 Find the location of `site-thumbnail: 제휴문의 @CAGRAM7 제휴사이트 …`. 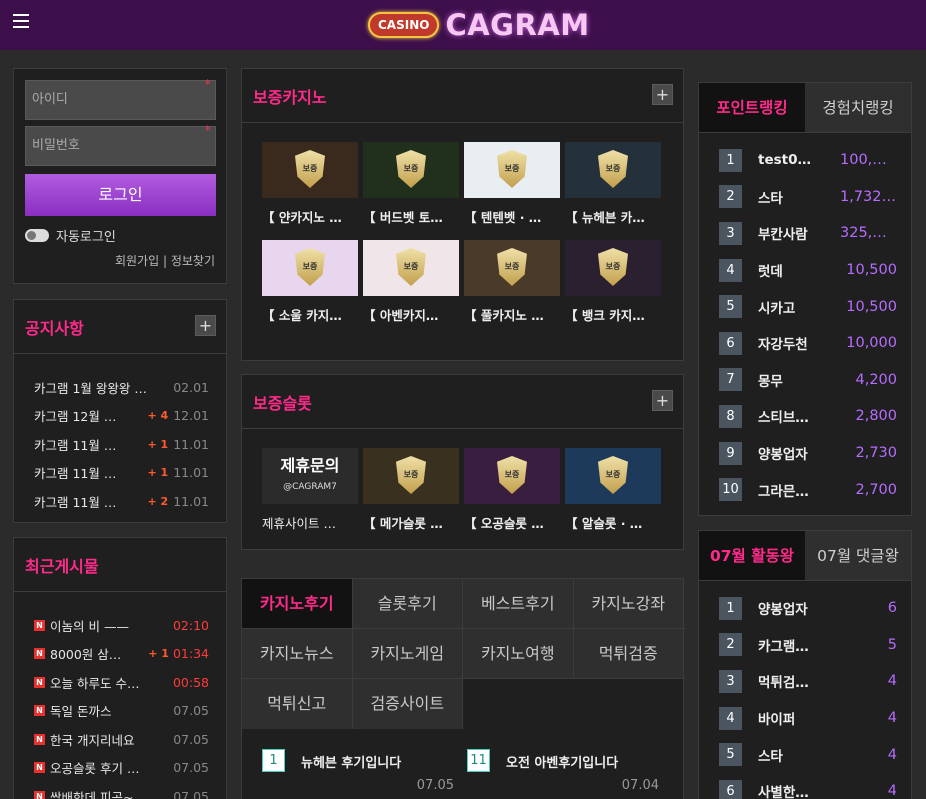

site-thumbnail: 제휴문의 @CAGRAM7 제휴사이트 … is located at coordinates (312, 490).